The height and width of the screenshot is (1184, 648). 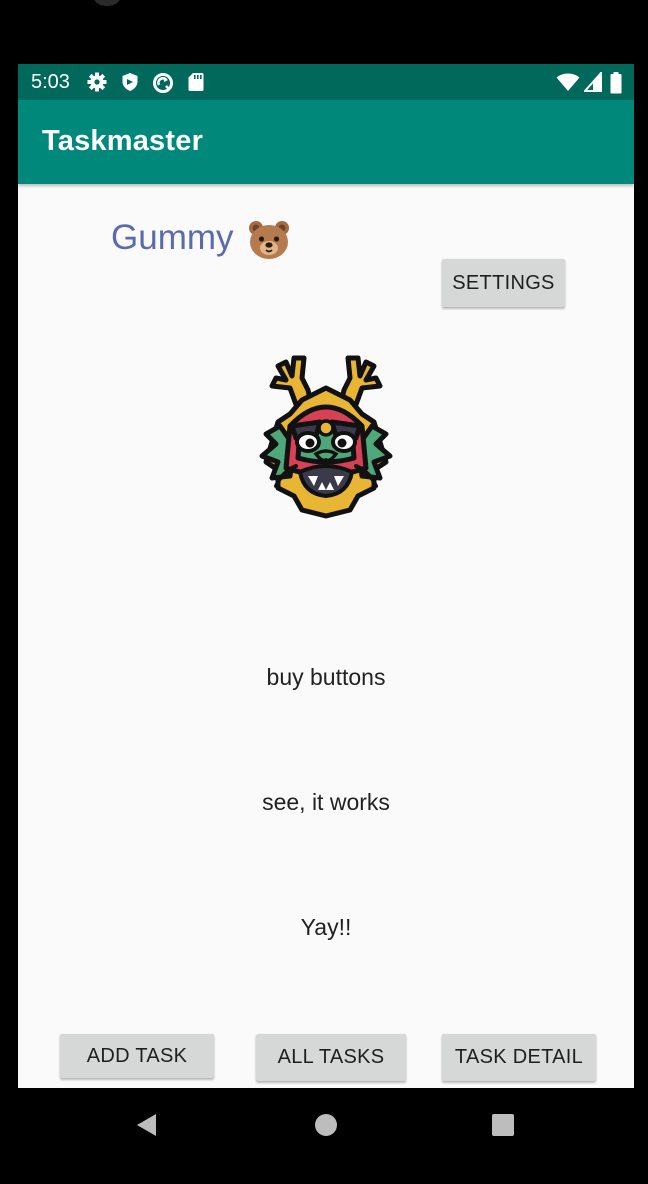 I want to click on all-tasks-button: ALL TASKS, so click(x=331, y=1057).